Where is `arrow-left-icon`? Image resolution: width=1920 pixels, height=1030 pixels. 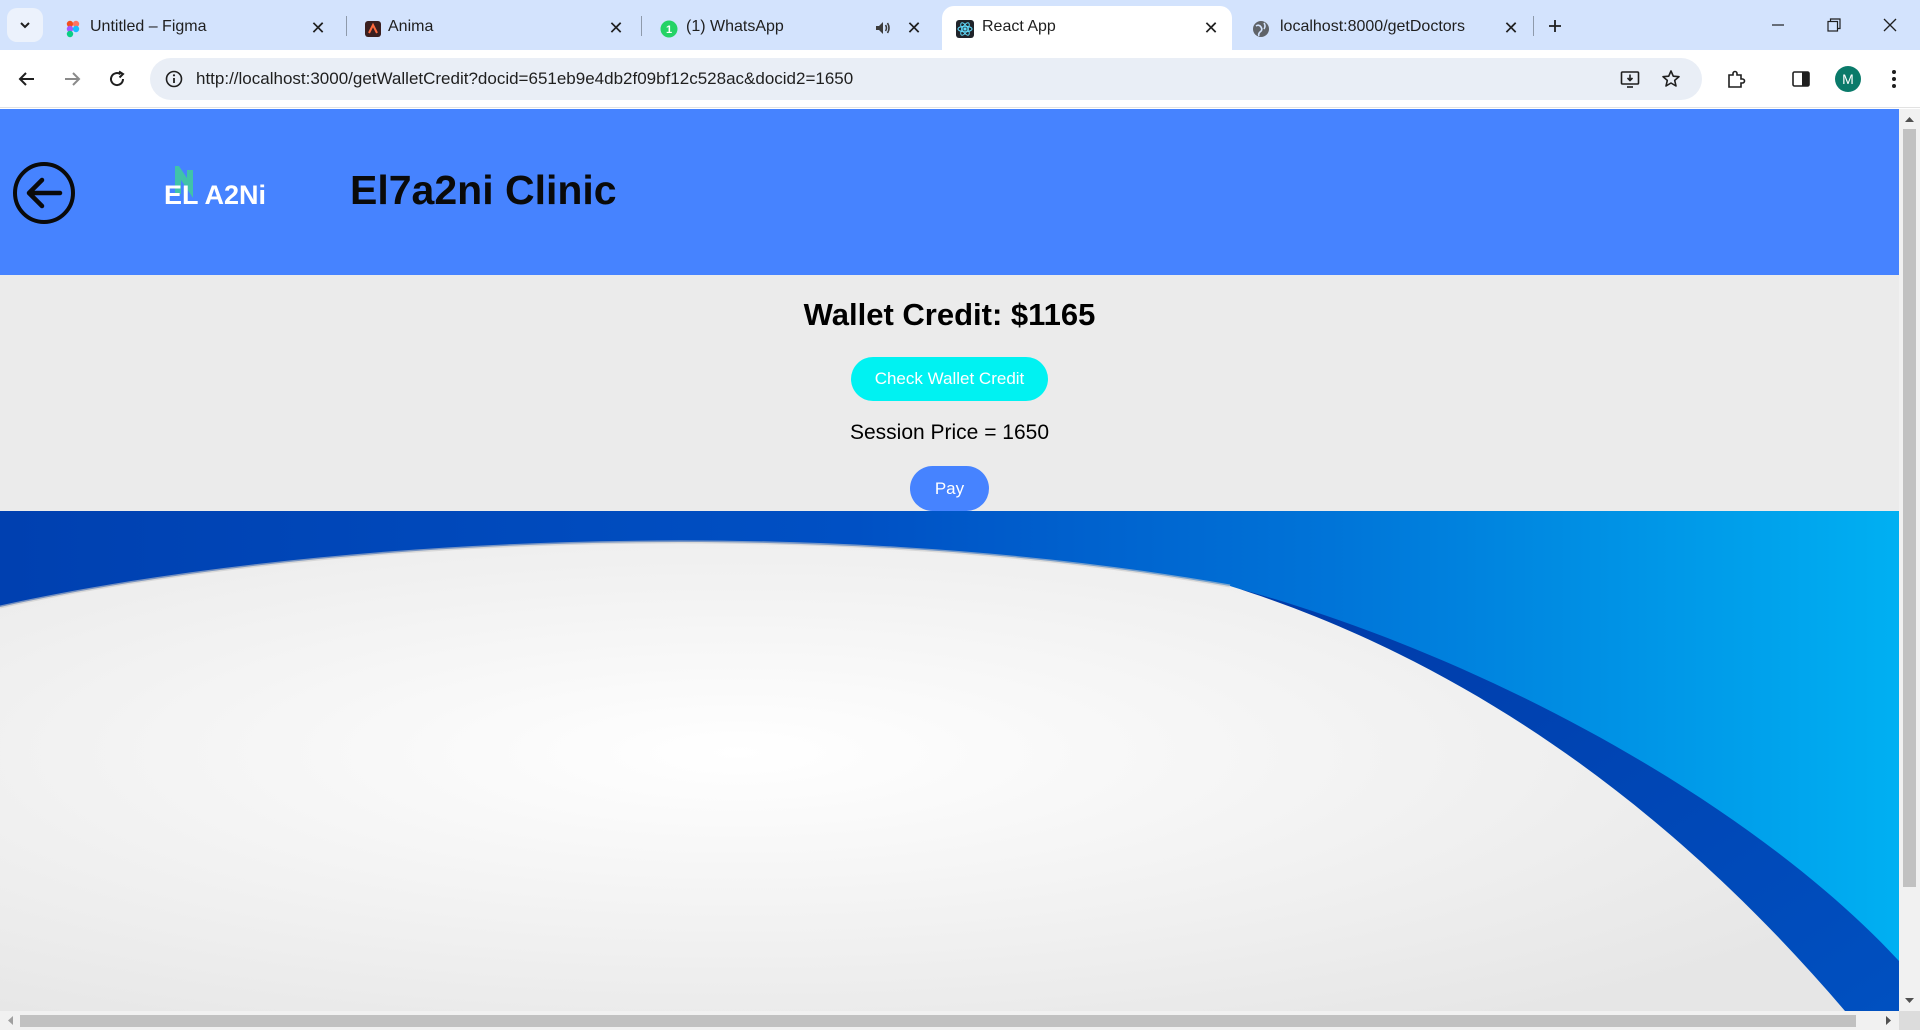
arrow-left-icon is located at coordinates (26, 79).